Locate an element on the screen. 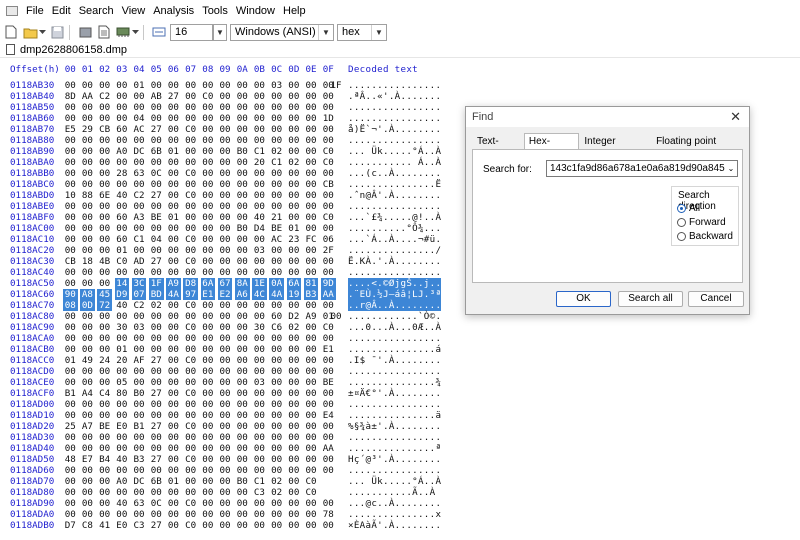 This screenshot has width=800, height=540. hex-byte: AA is located at coordinates (87, 96).